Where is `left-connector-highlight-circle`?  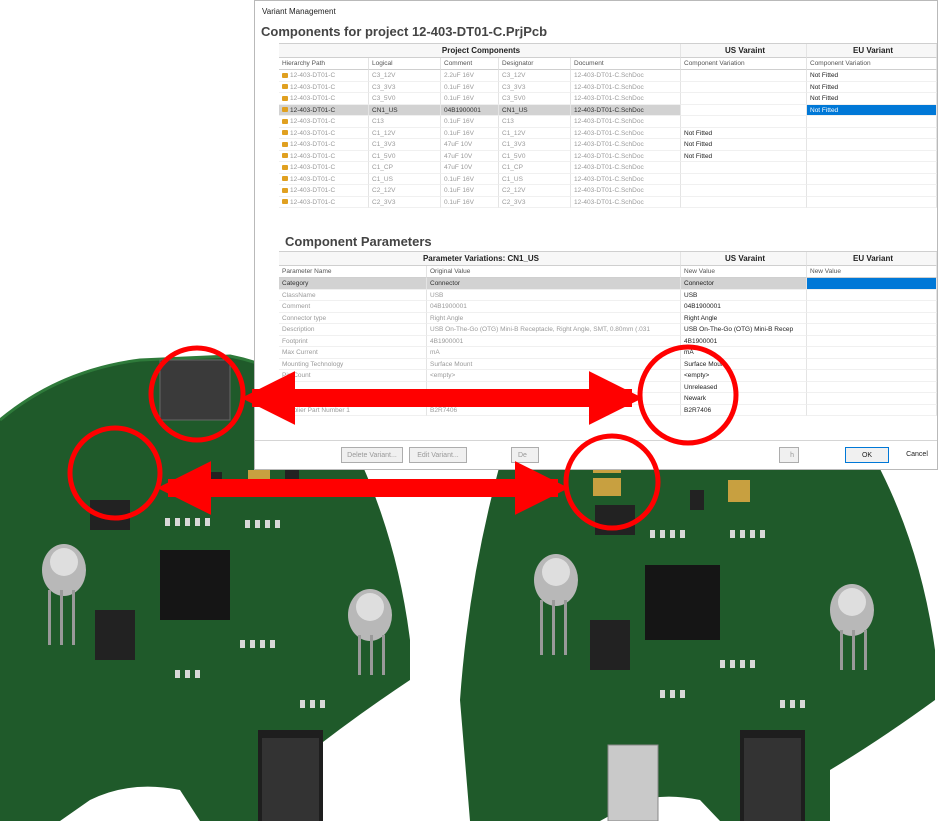
left-connector-highlight-circle is located at coordinates (197, 394).